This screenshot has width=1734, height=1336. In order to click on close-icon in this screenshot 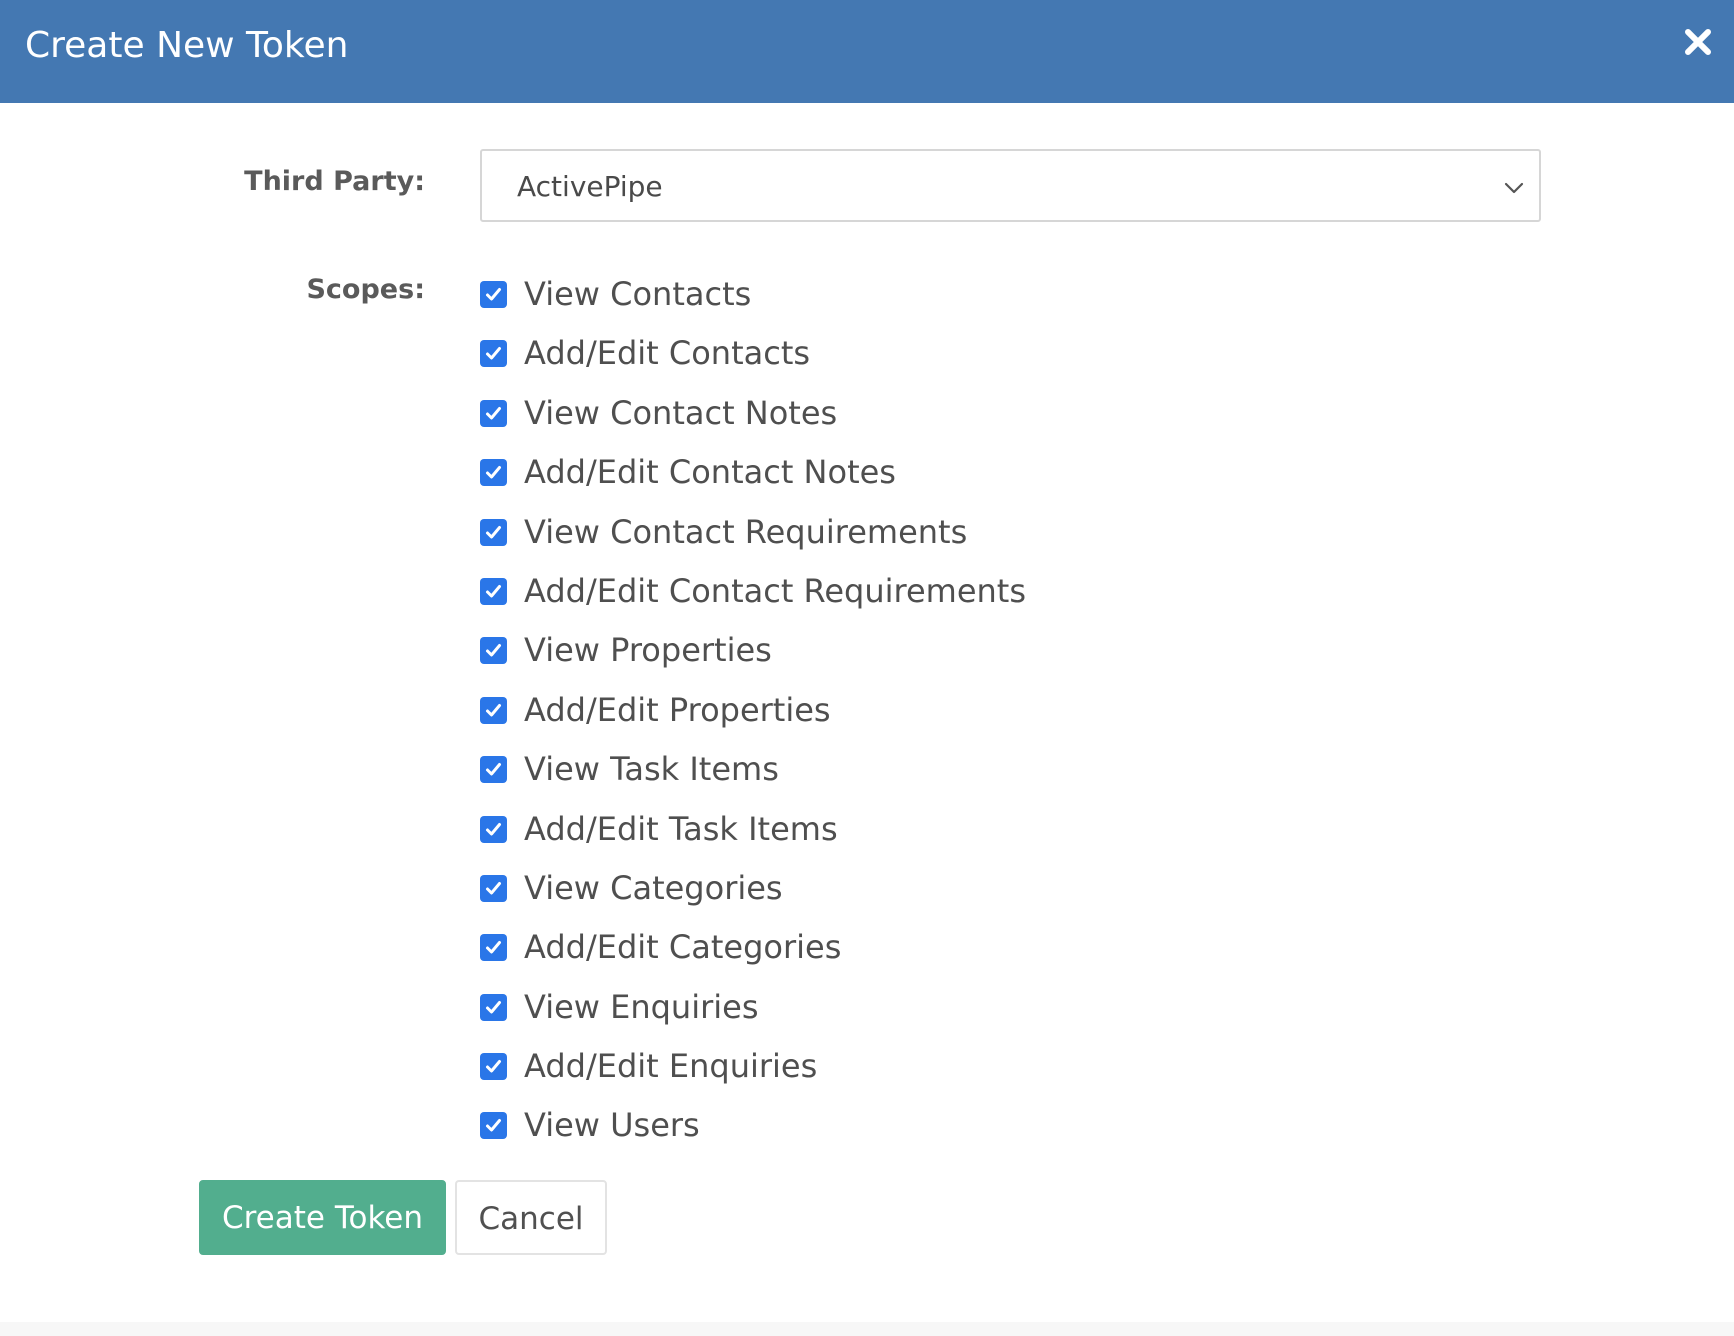, I will do `click(1698, 42)`.